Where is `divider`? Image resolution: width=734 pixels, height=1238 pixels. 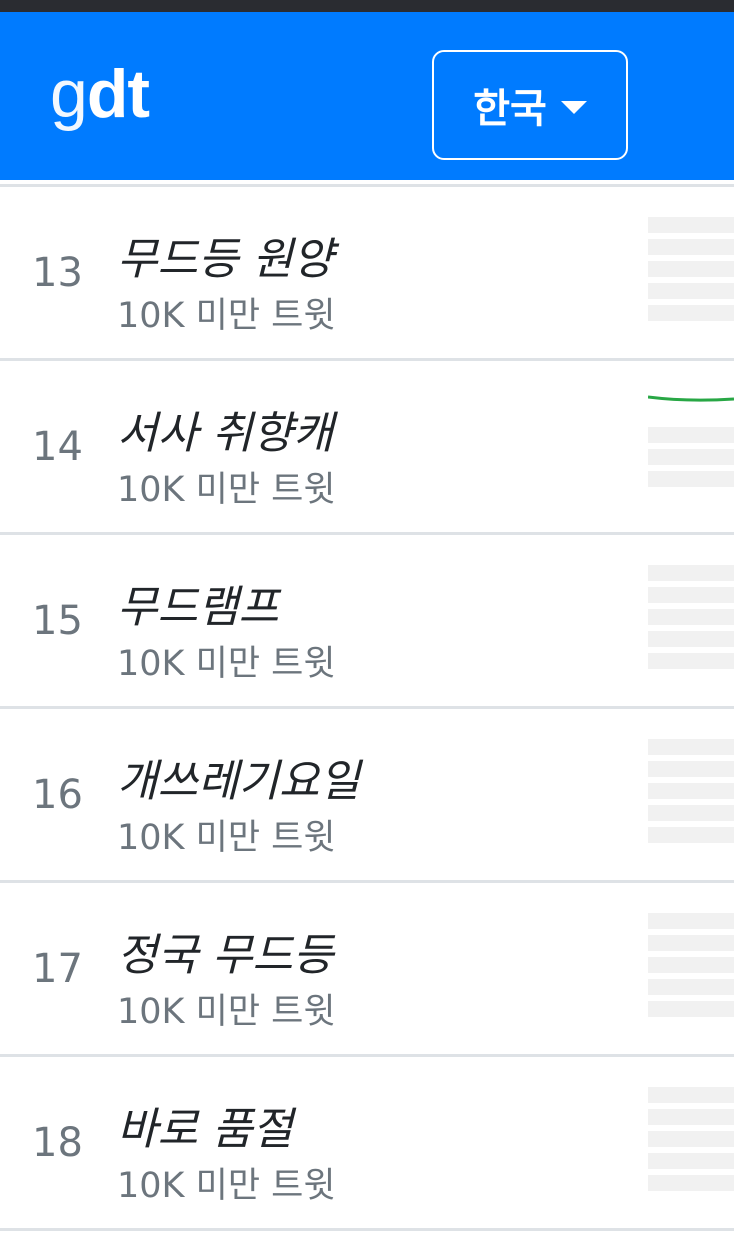 divider is located at coordinates (367, 183).